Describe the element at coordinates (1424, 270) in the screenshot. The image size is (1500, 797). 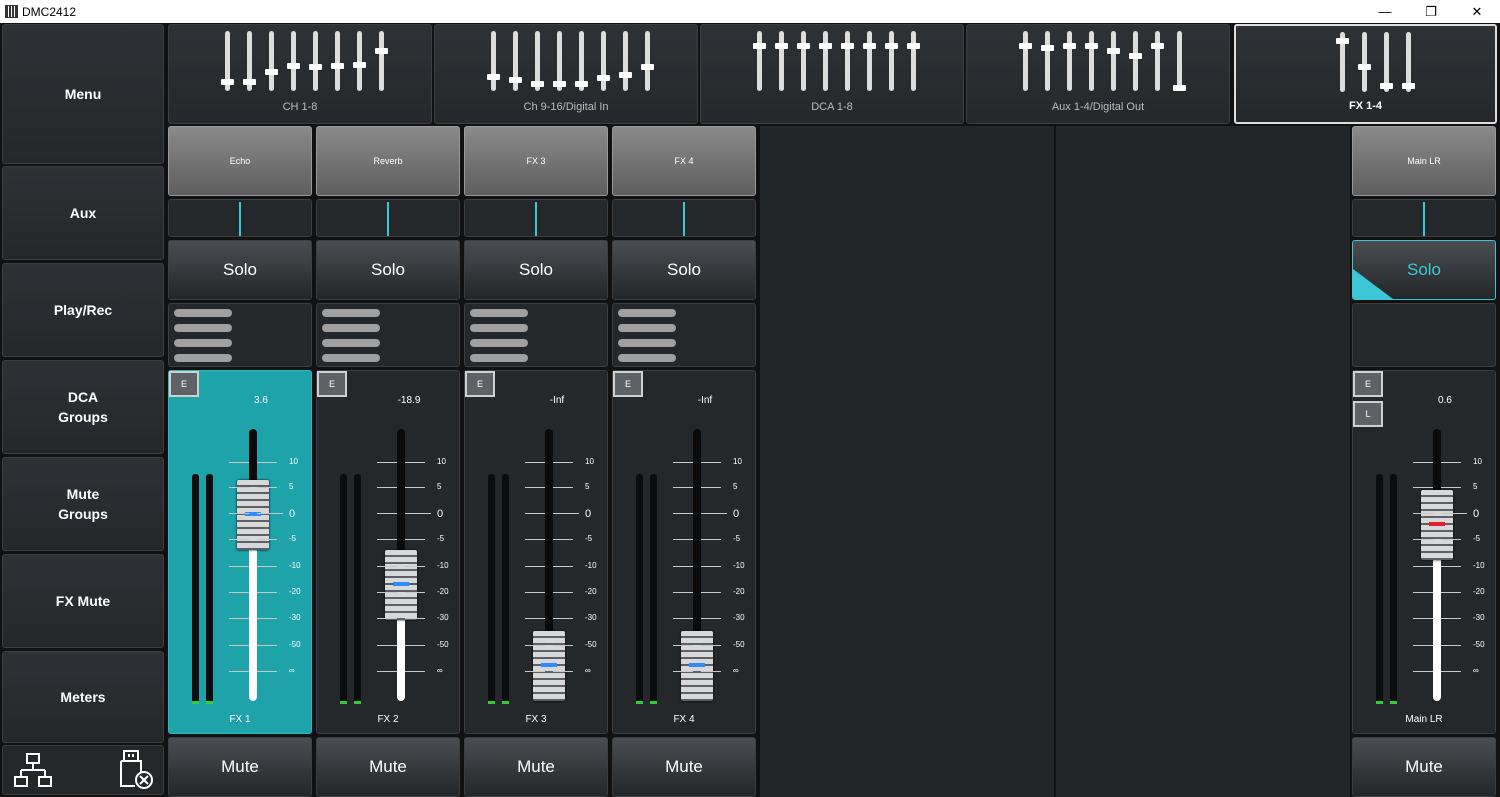
I see `main-solo-button: Solo` at that location.